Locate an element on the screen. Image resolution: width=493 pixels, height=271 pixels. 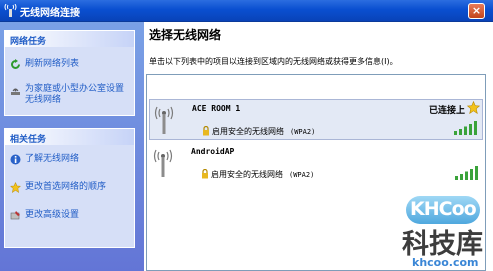
network-item-androidap: AndroidAP 启用安全的无线网络 (WPA2) is located at coordinates (316, 163).